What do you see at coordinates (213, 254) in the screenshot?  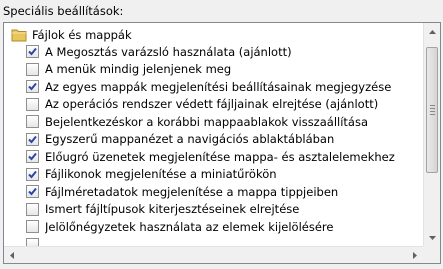 I see `horizontal-scrollbar` at bounding box center [213, 254].